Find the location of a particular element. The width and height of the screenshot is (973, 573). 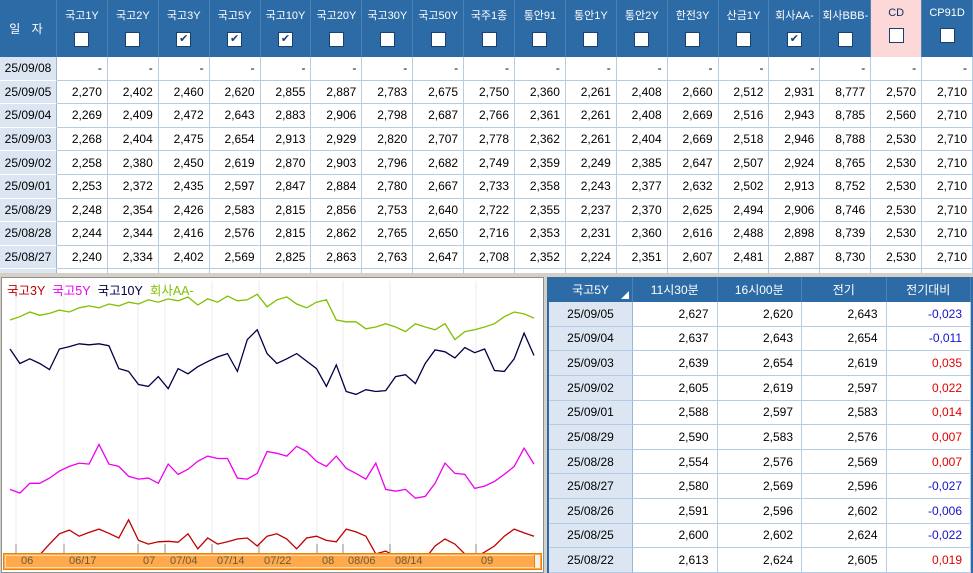

column-header: 국고20Y is located at coordinates (337, 28).